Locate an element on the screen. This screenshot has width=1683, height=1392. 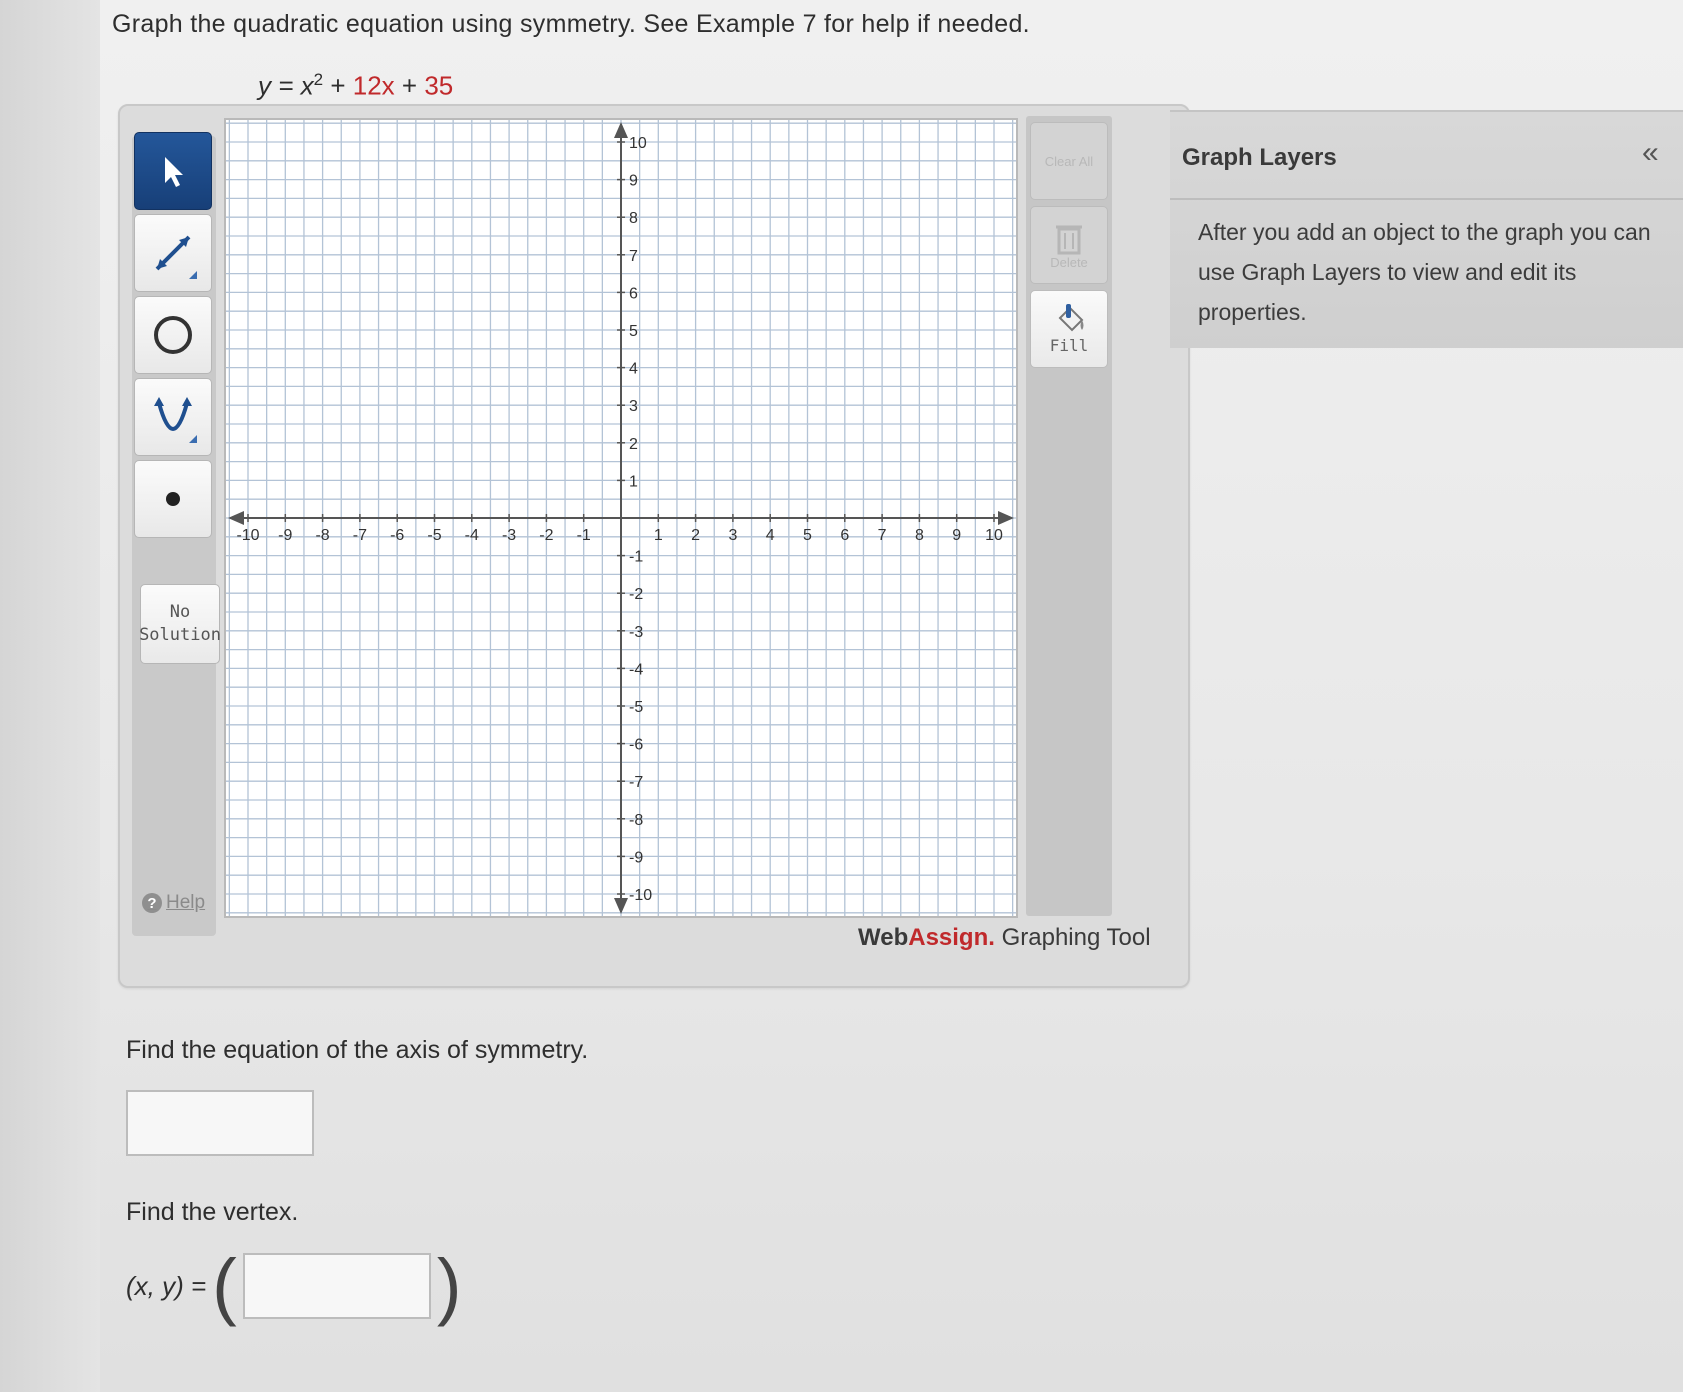
delete-label: Delete is located at coordinates (1069, 262).